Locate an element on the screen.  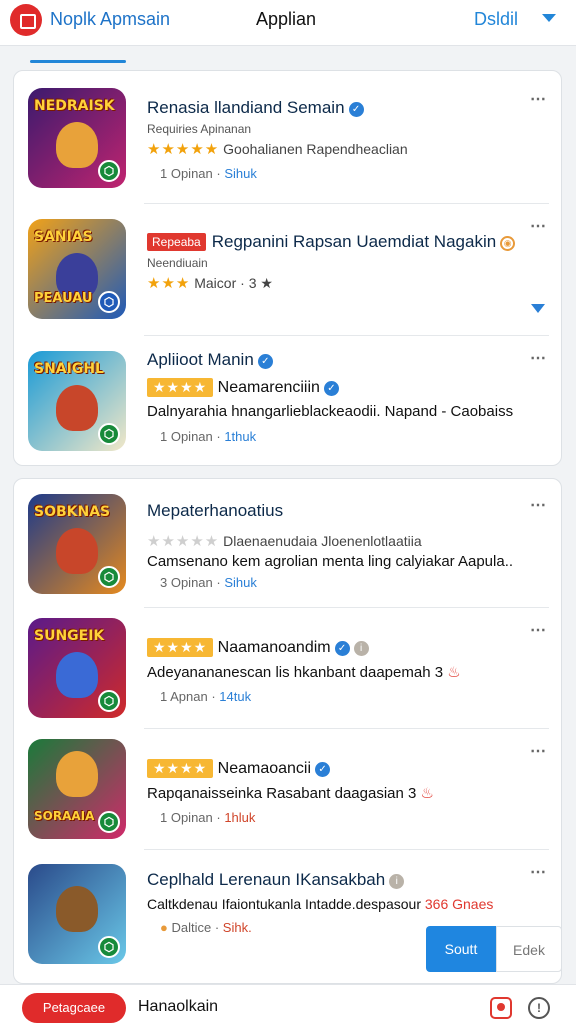
tag-badge: Repeaba is located at coordinates (176, 242).